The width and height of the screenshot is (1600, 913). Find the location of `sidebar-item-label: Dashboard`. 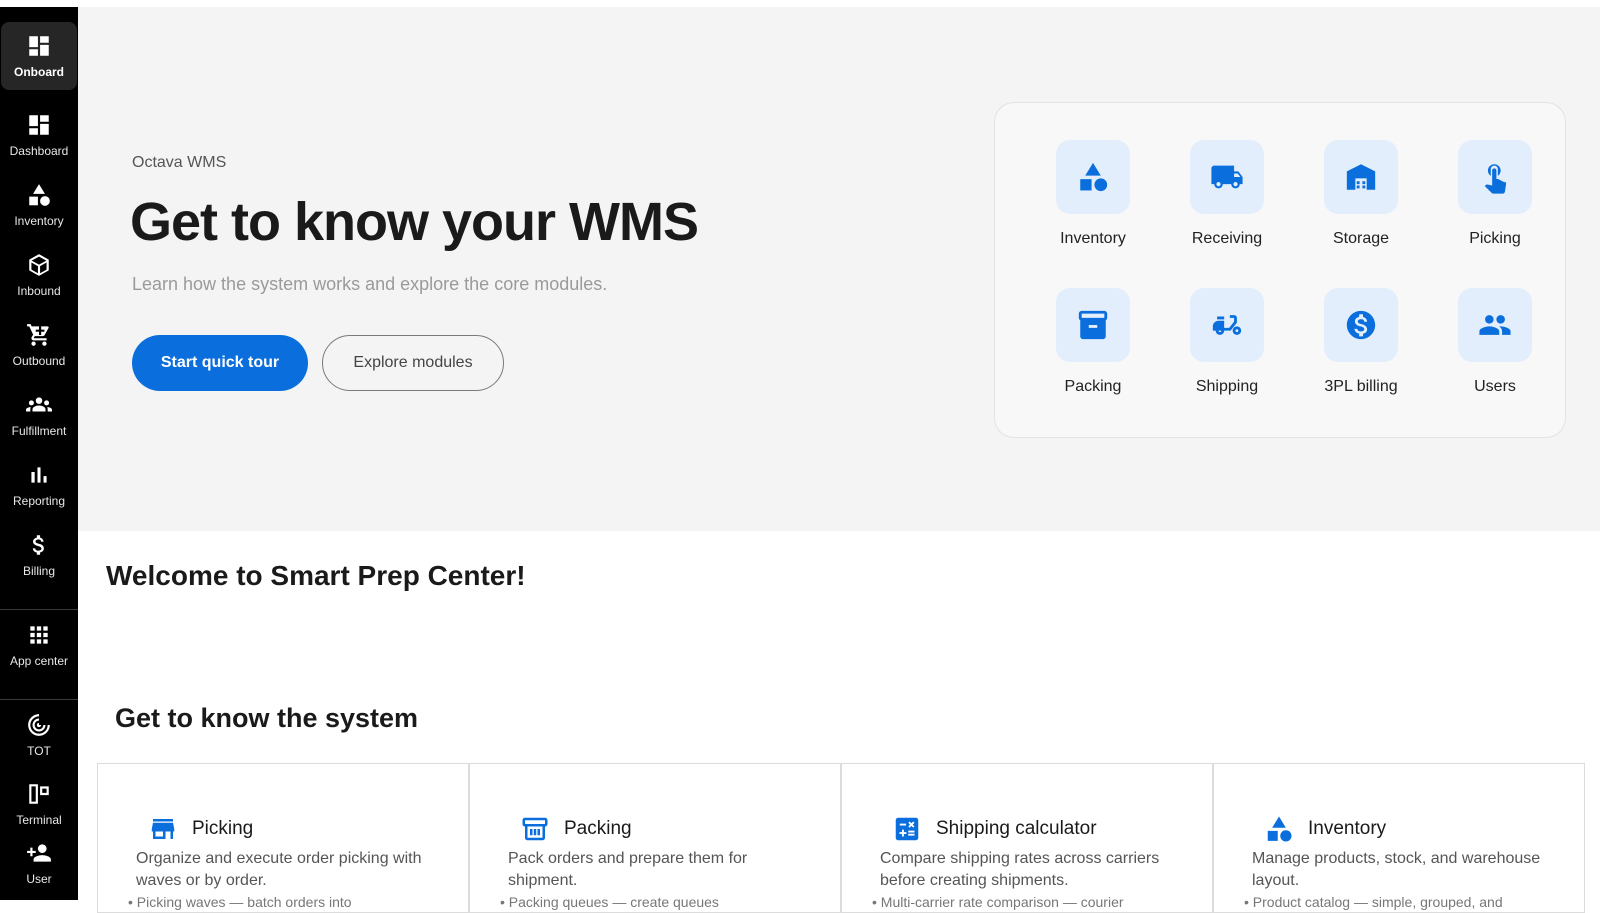

sidebar-item-label: Dashboard is located at coordinates (39, 151).